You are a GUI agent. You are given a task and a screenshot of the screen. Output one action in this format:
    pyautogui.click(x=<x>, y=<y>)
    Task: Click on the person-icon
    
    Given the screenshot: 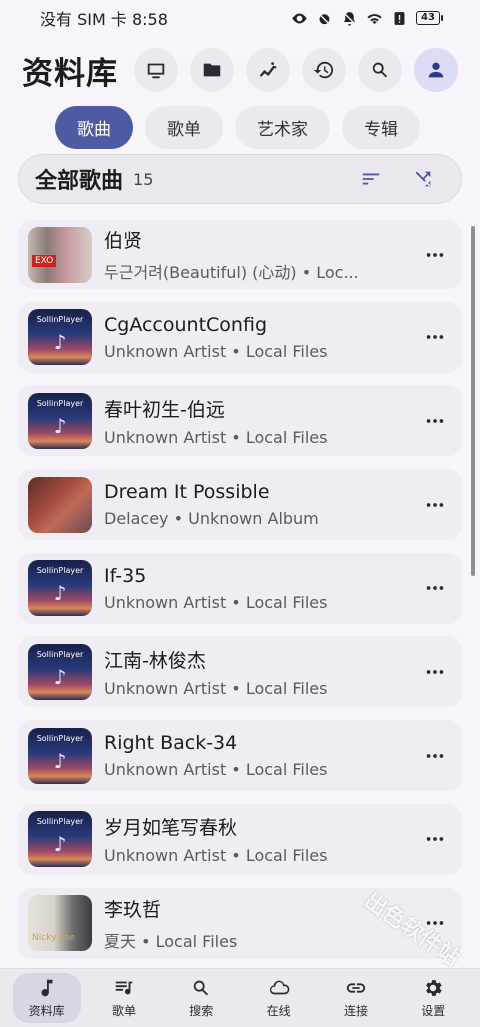 What is the action you would take?
    pyautogui.click(x=436, y=70)
    